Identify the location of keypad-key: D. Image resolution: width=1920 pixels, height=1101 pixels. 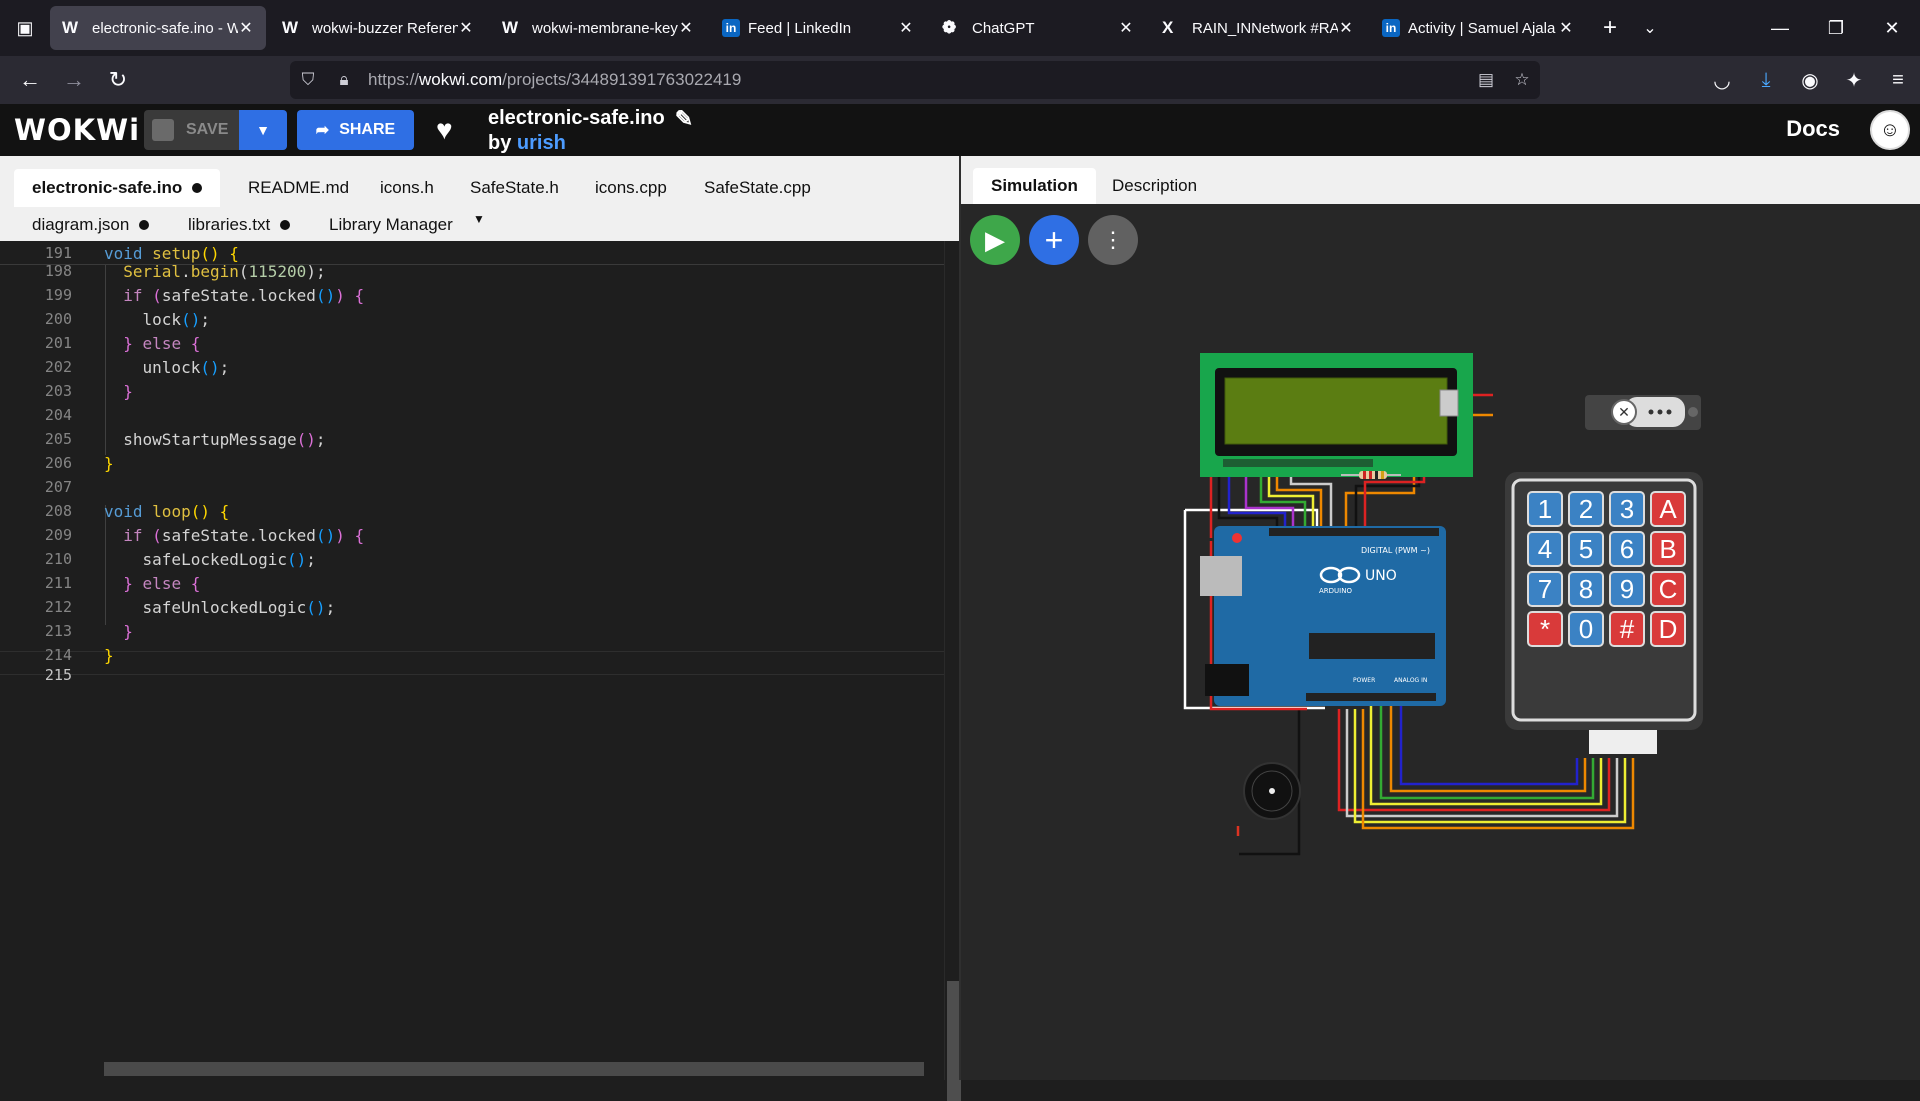
(1668, 629).